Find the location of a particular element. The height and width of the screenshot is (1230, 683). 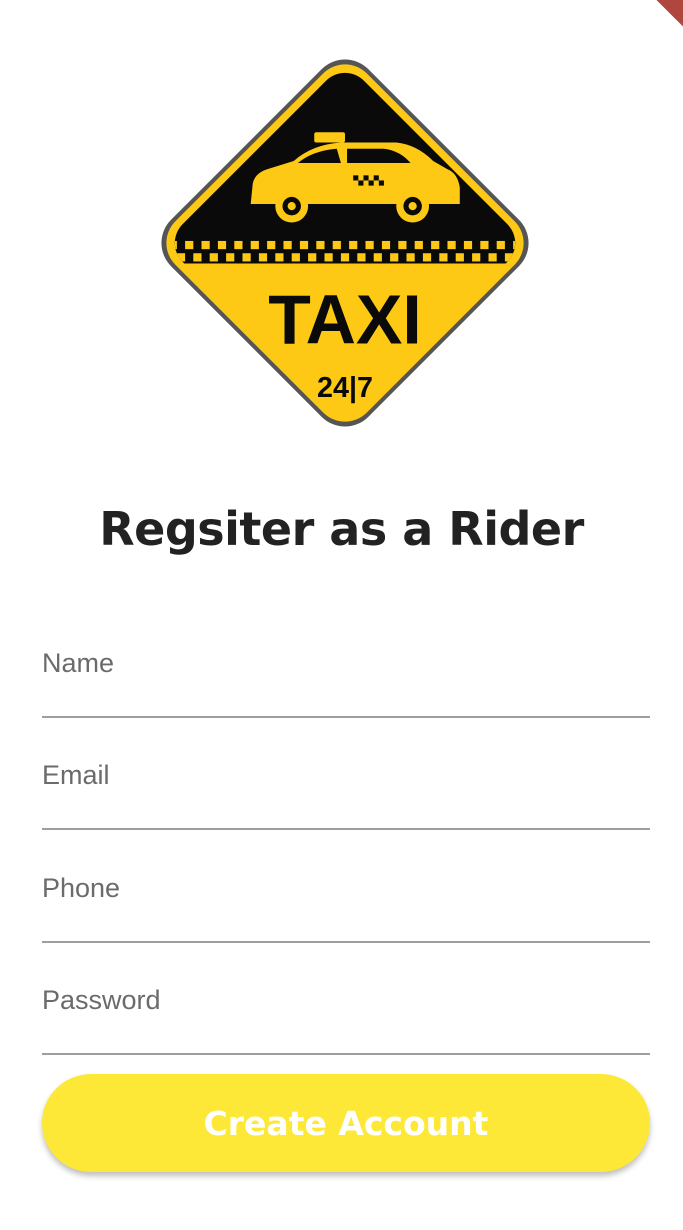

logo-subtext: 24|7 is located at coordinates (345, 388).